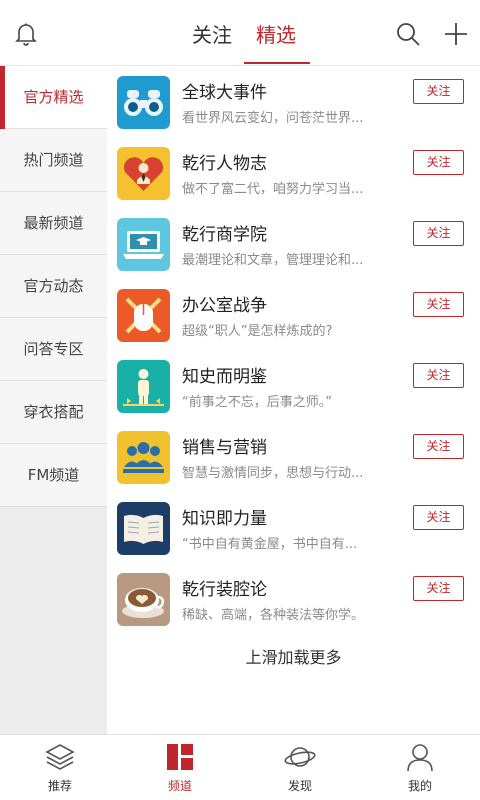 This screenshot has width=480, height=800. What do you see at coordinates (143, 173) in the screenshot?
I see `person-heart-icon` at bounding box center [143, 173].